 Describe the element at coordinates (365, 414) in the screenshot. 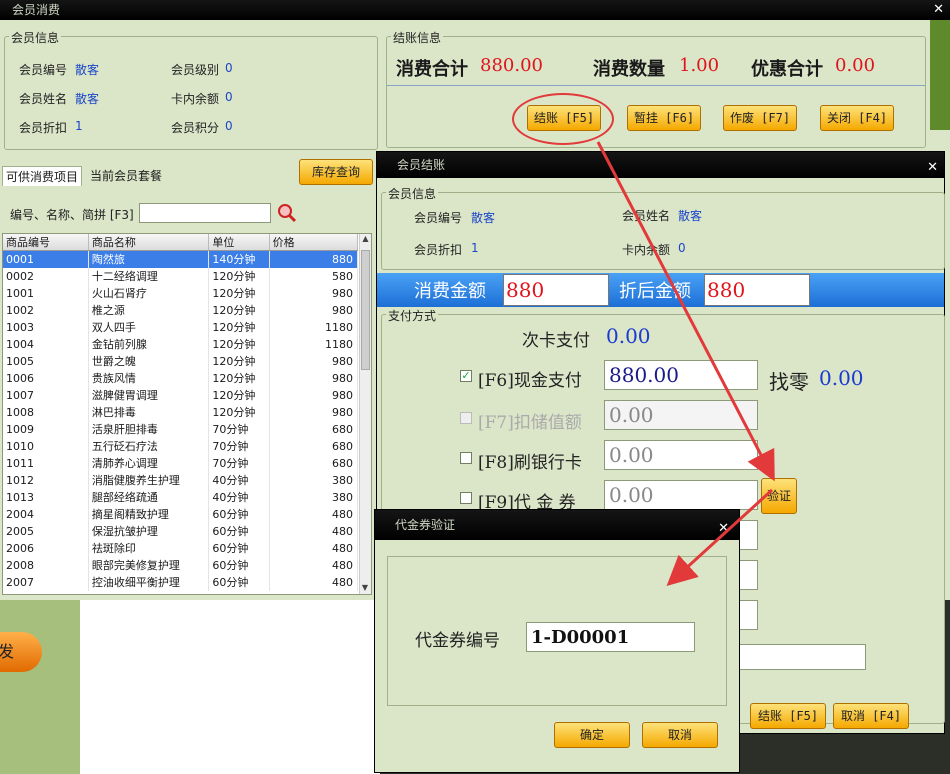

I see `table-scrollbar: ▲ ▼` at that location.